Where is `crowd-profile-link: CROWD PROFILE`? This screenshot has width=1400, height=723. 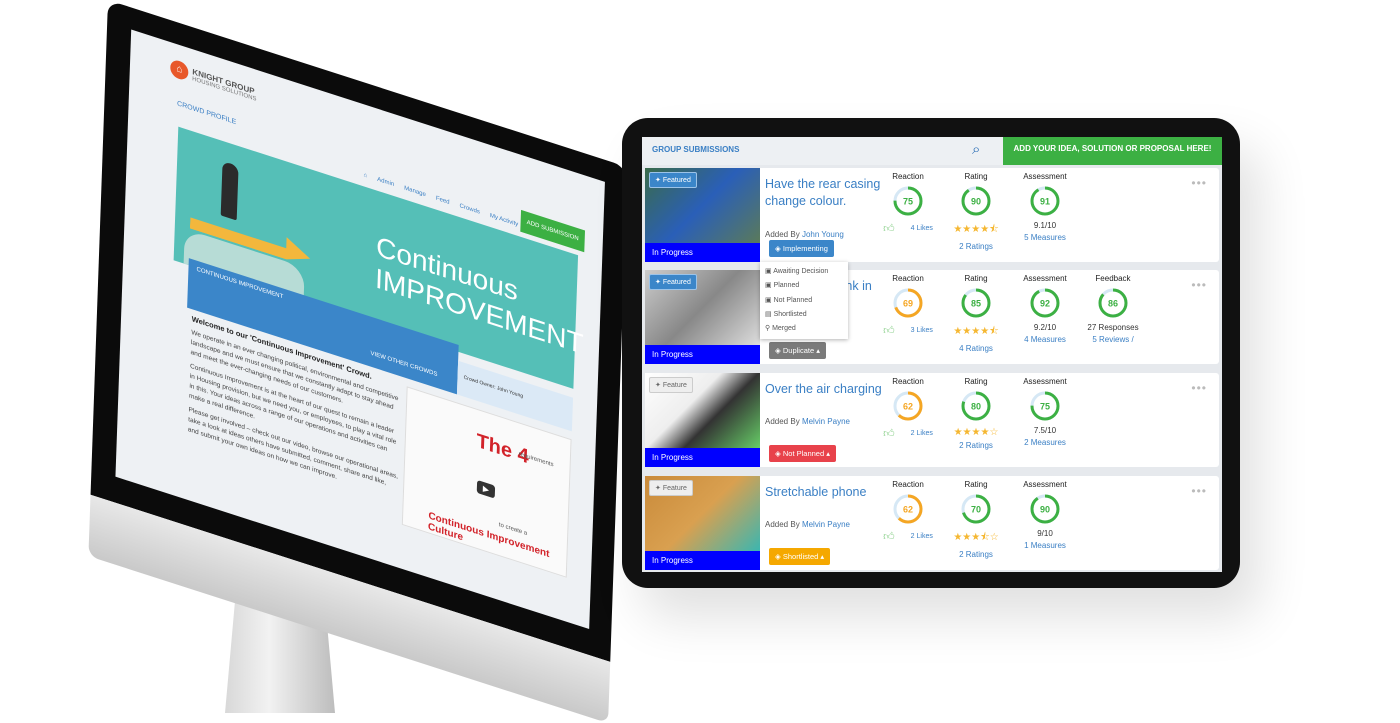
crowd-profile-link: CROWD PROFILE is located at coordinates (206, 113).